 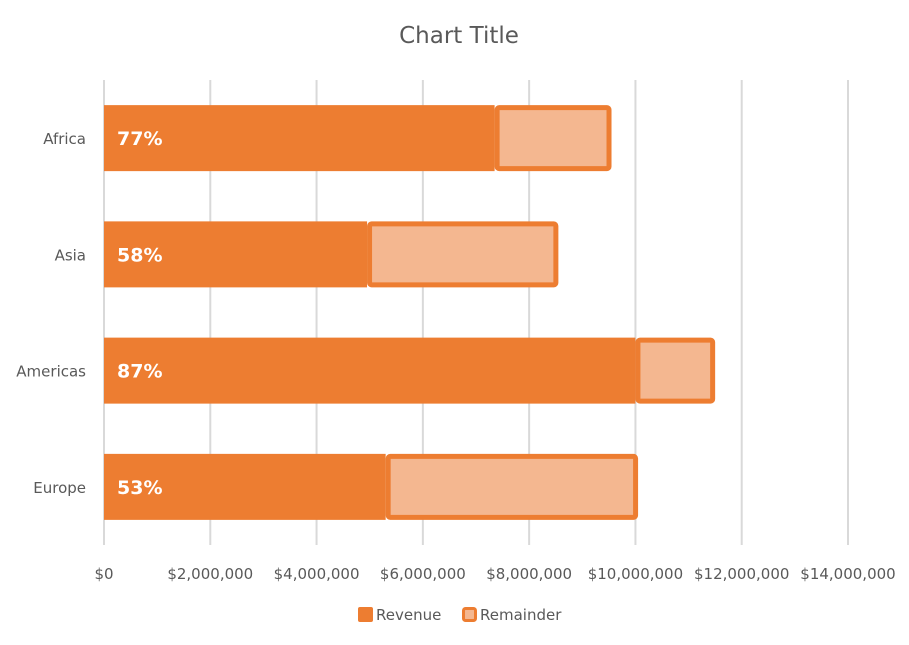 What do you see at coordinates (529, 574) in the screenshot?
I see `x-tick-label: $8,000,000` at bounding box center [529, 574].